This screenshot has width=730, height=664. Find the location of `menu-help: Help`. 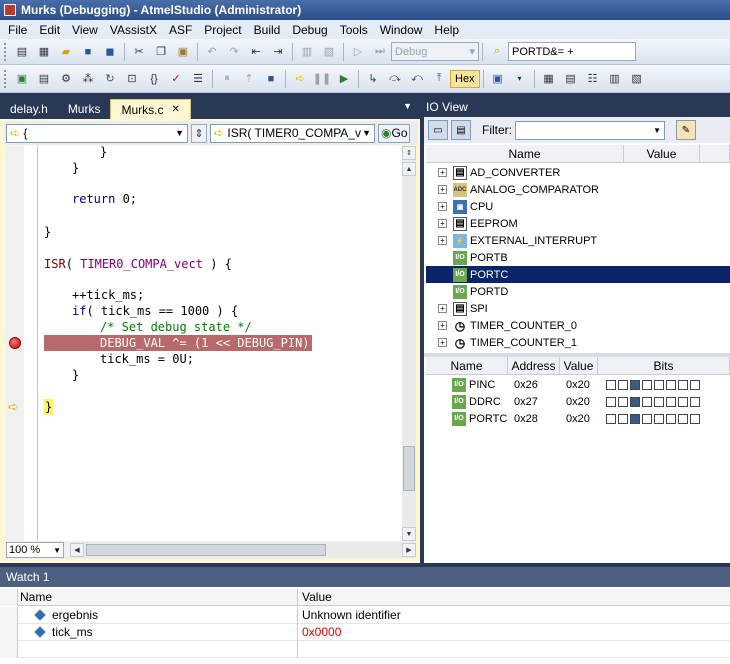

menu-help: Help is located at coordinates (446, 30).